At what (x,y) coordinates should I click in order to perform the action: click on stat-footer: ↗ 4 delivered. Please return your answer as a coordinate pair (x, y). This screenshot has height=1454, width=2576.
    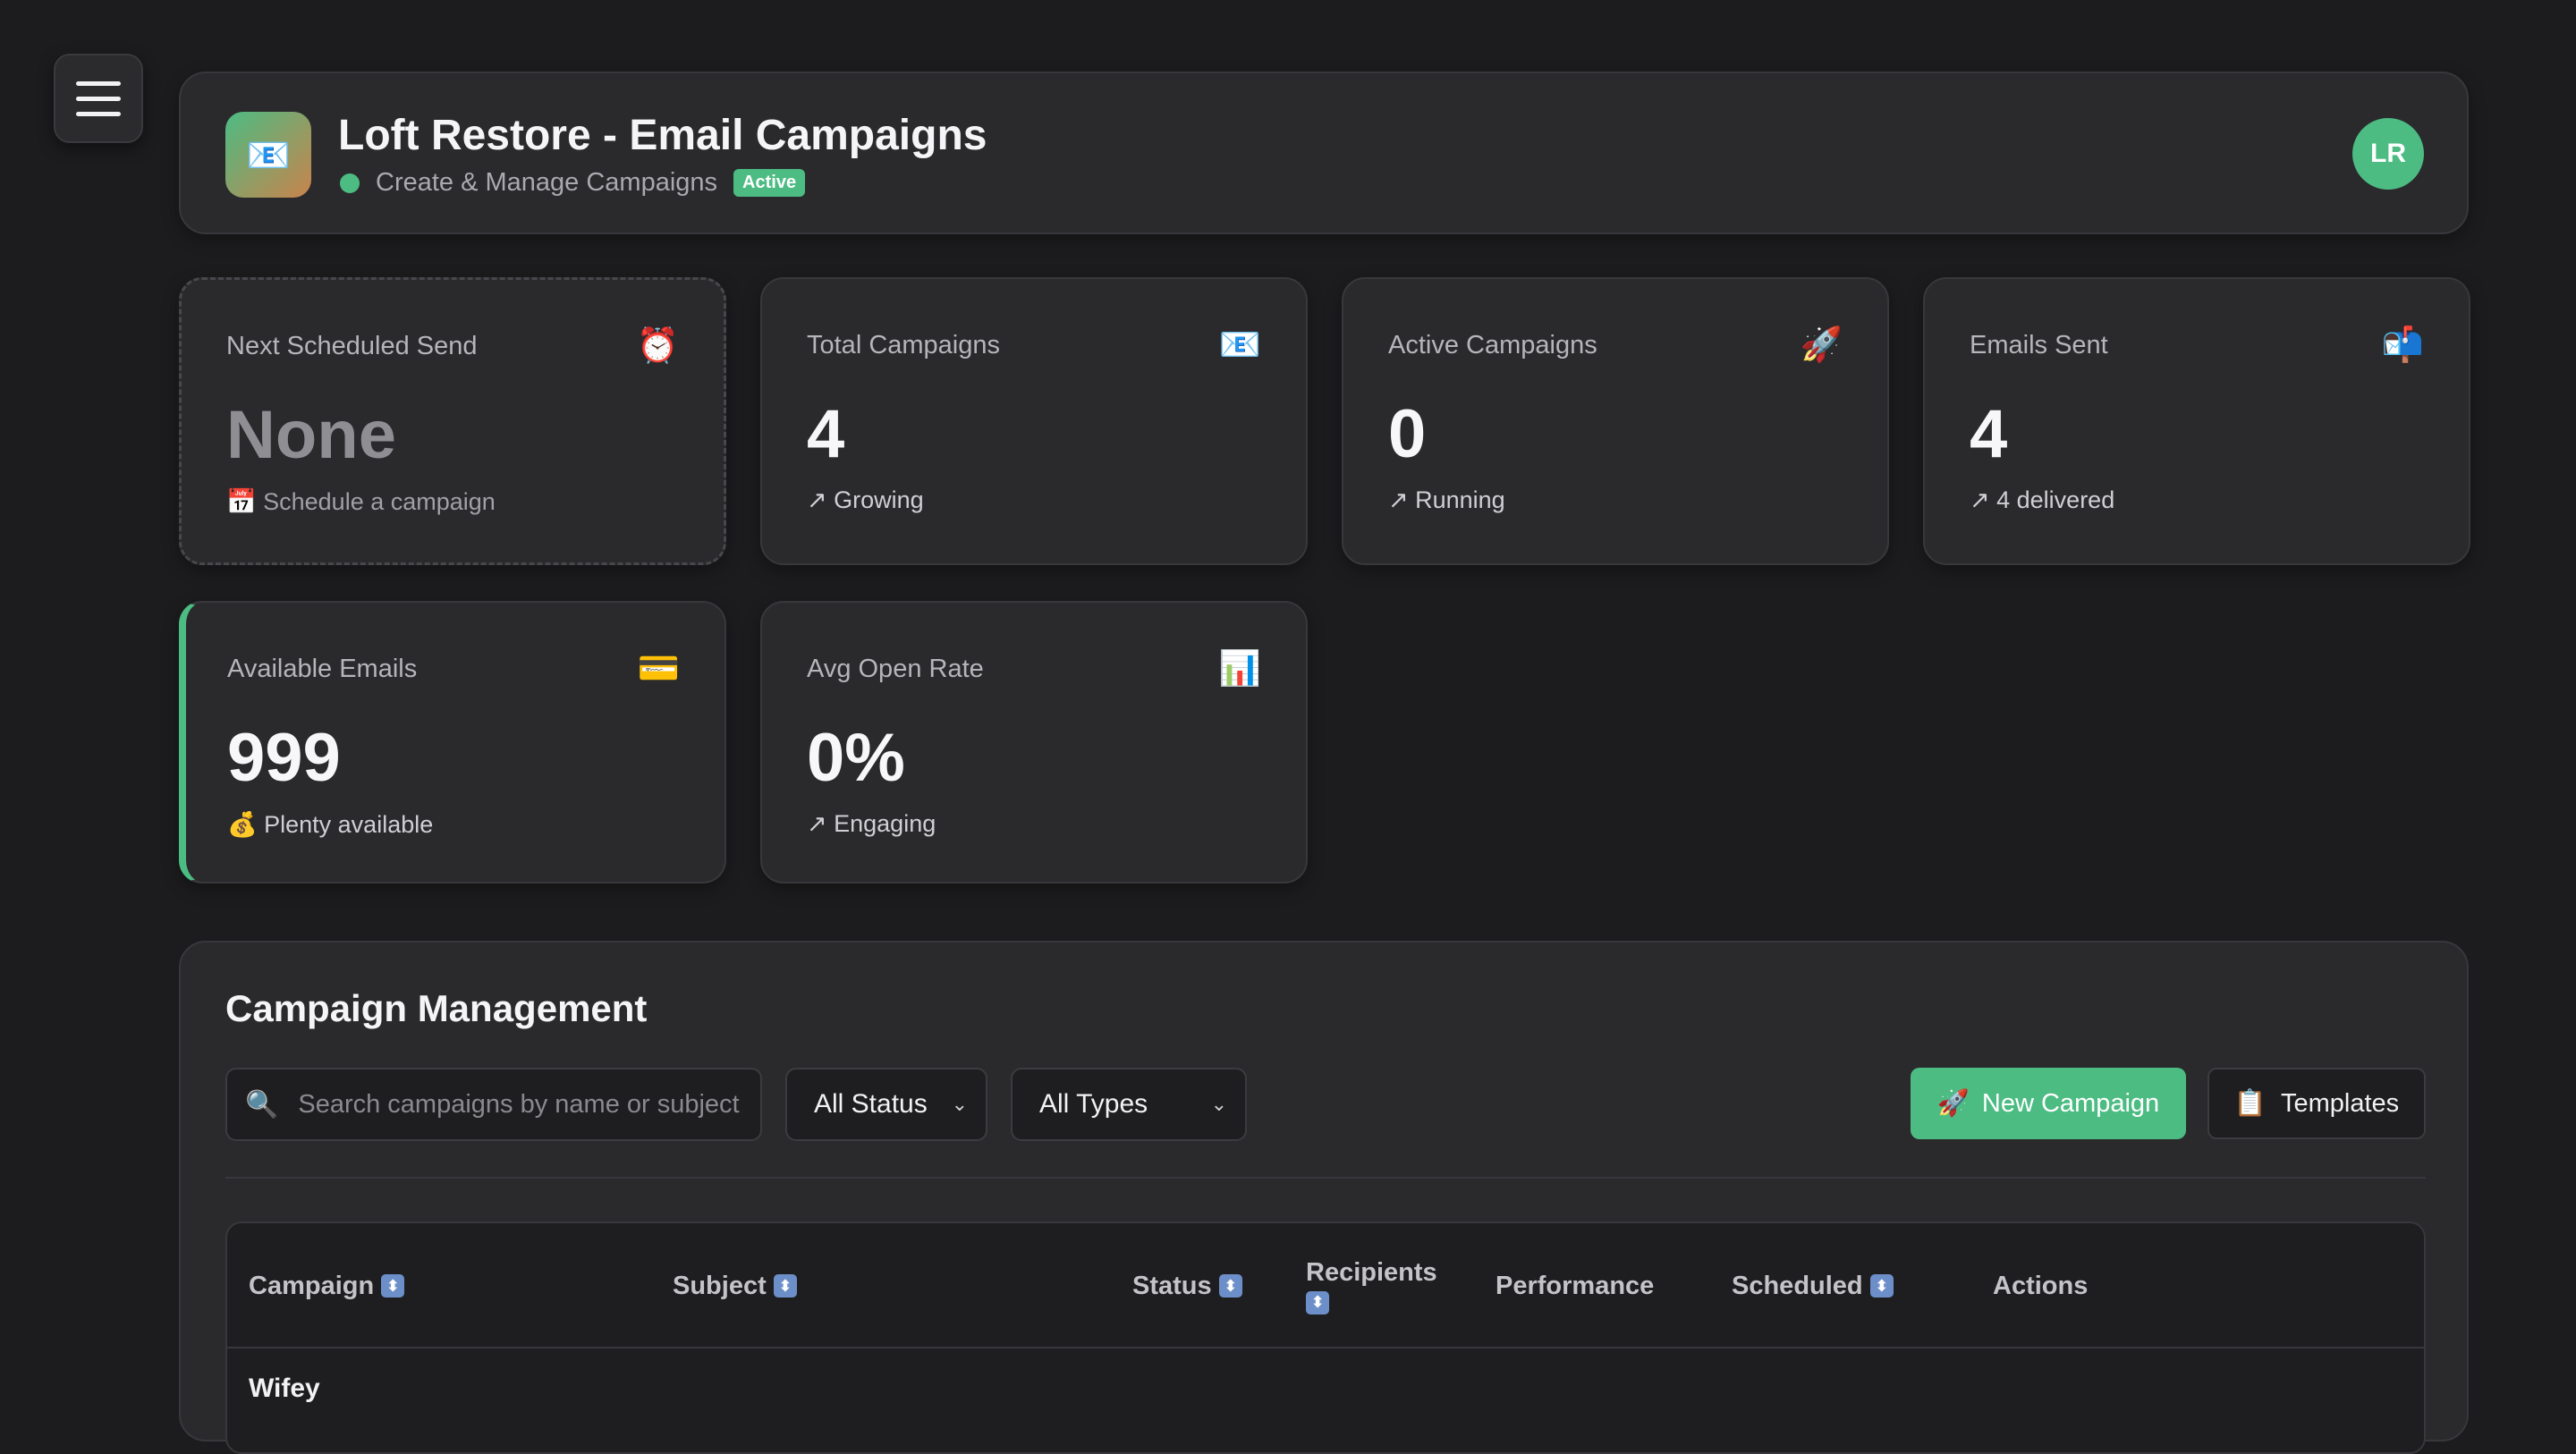
    Looking at the image, I should click on (2042, 500).